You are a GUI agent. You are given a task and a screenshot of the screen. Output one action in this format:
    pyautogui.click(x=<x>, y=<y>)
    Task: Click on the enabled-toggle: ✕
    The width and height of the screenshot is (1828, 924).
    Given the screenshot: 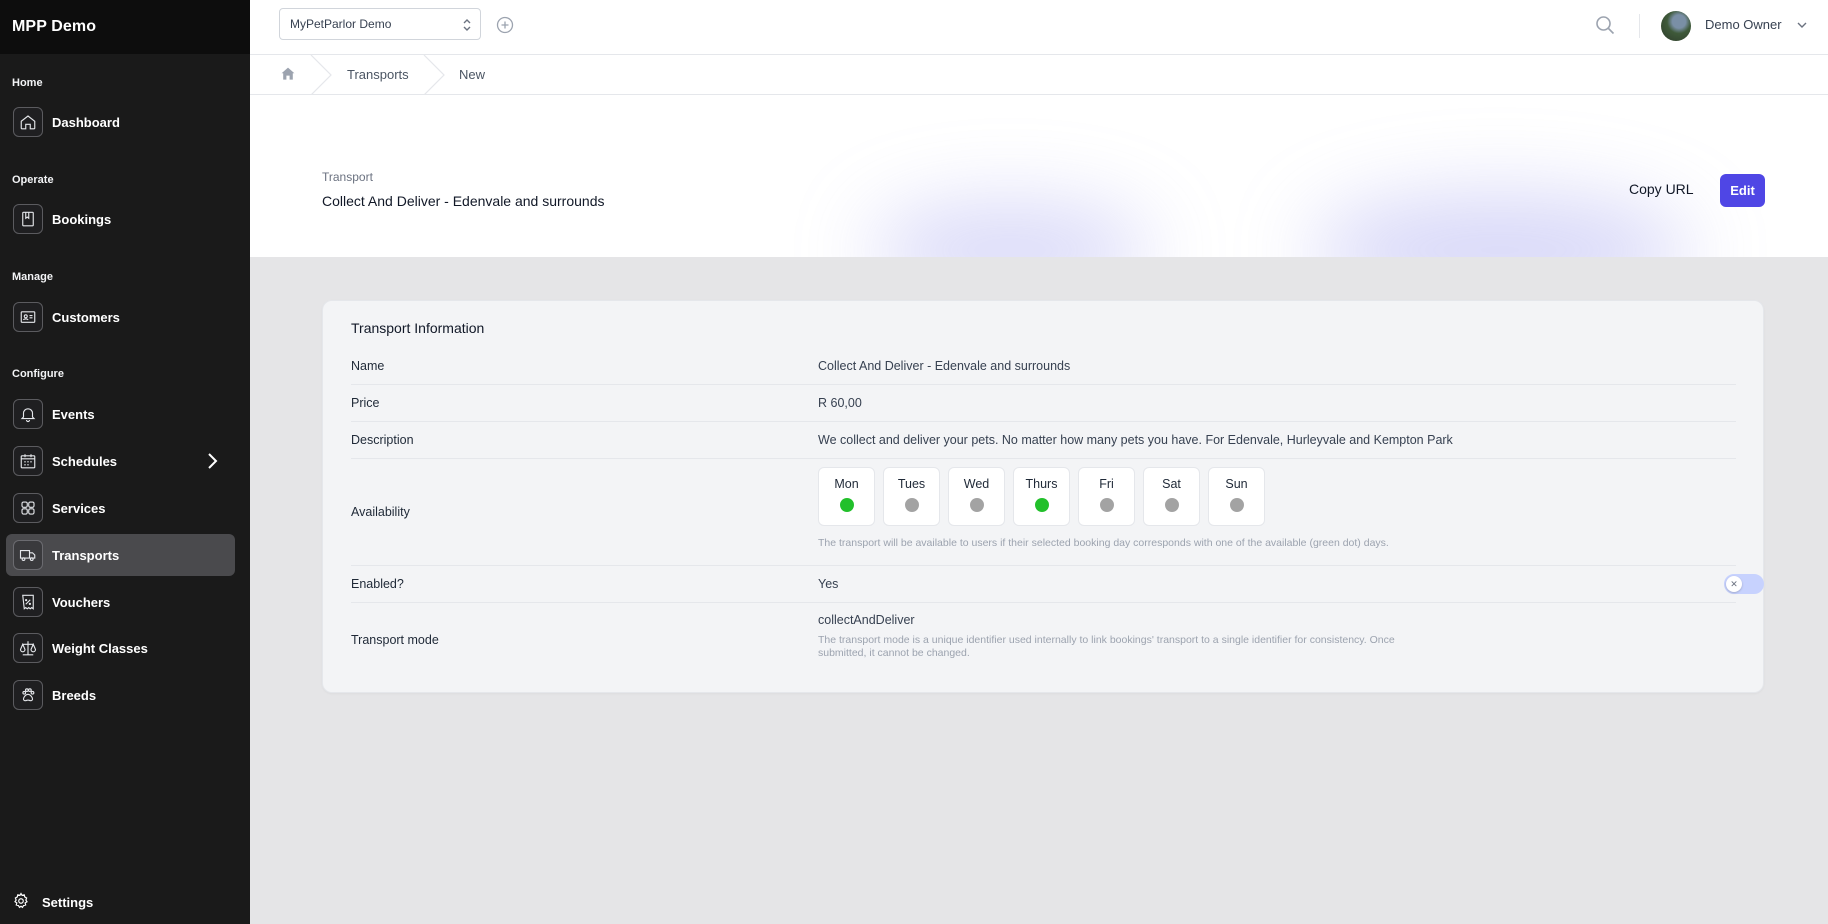 What is the action you would take?
    pyautogui.click(x=1744, y=584)
    